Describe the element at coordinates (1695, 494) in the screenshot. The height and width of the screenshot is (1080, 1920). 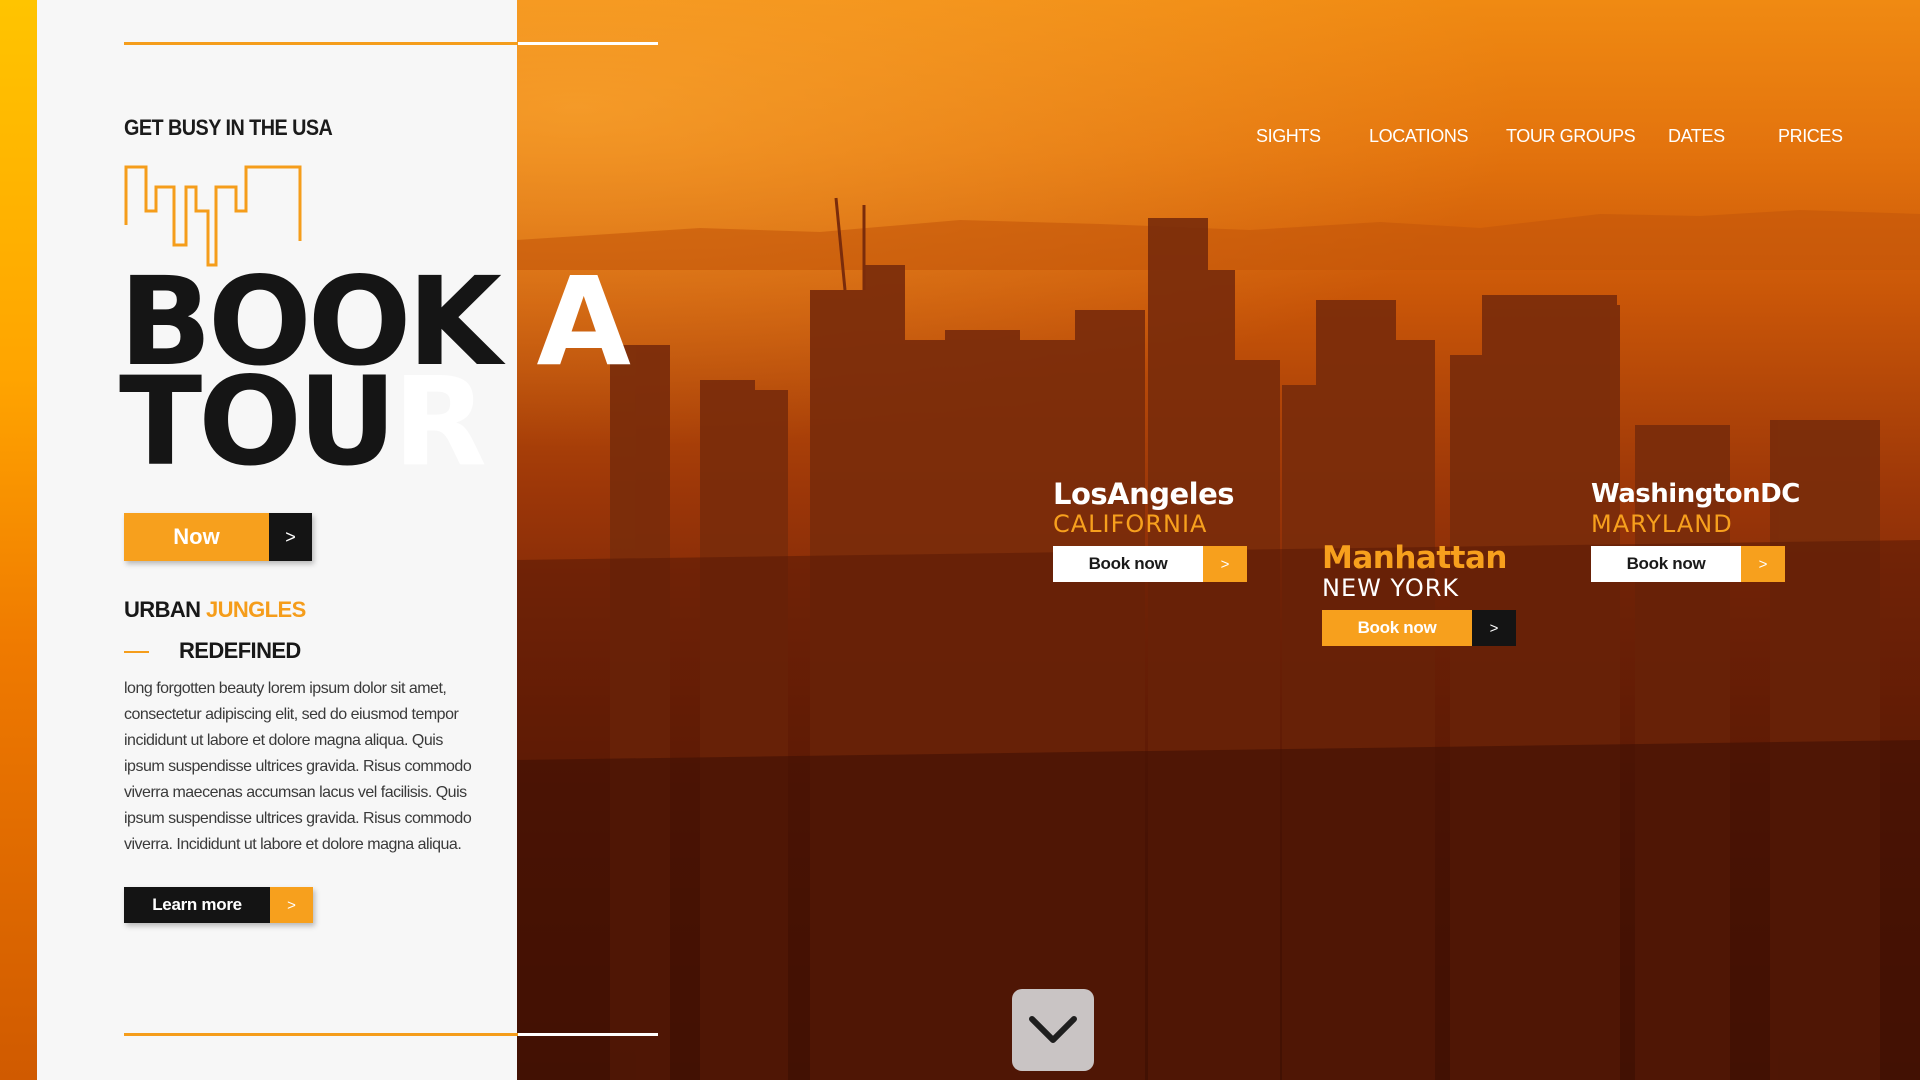
I see `tour-city: WashingtonDC` at that location.